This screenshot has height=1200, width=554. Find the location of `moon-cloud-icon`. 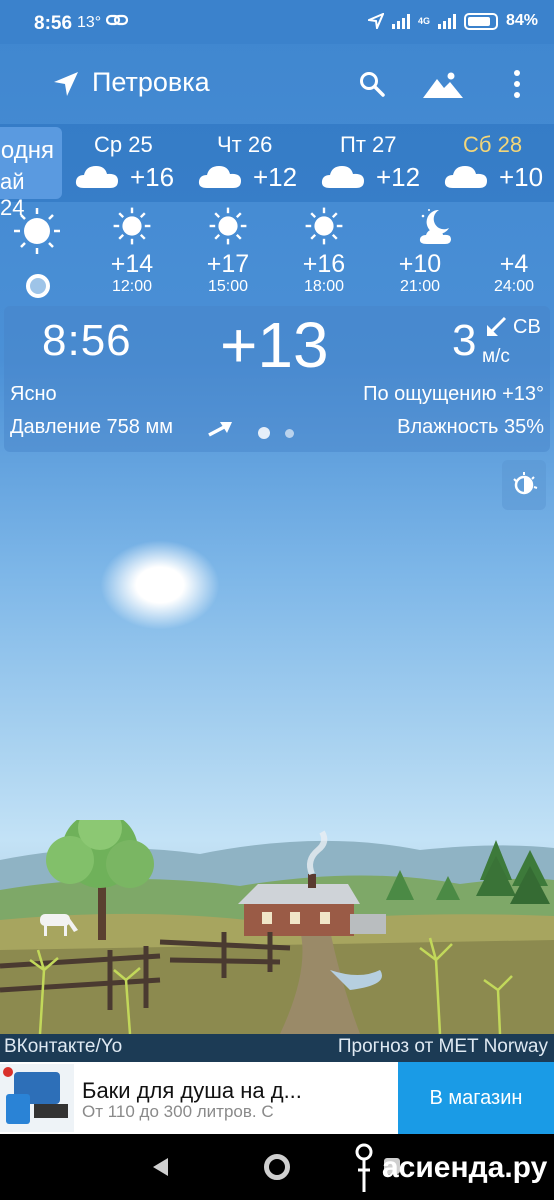

moon-cloud-icon is located at coordinates (435, 226).